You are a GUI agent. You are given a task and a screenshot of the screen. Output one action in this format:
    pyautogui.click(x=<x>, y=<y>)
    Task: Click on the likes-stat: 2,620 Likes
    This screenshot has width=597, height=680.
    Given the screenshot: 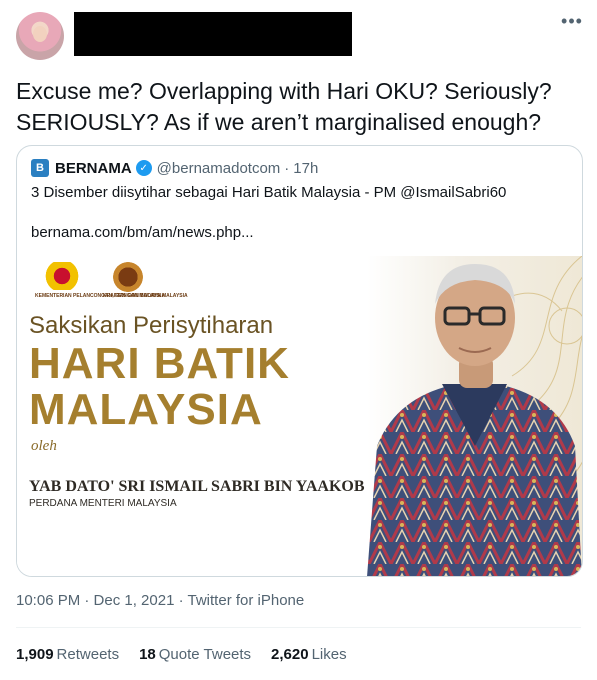 What is the action you would take?
    pyautogui.click(x=309, y=654)
    